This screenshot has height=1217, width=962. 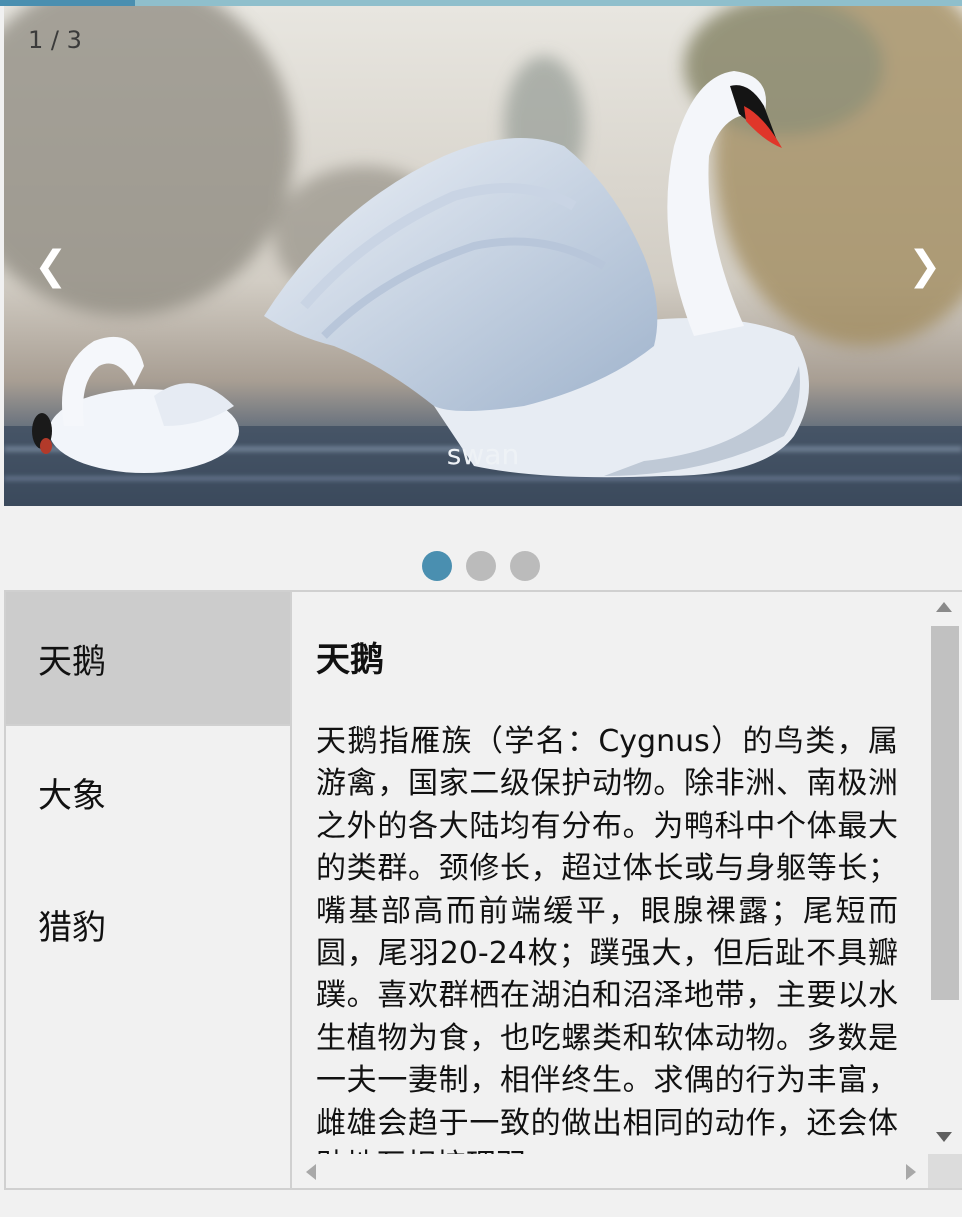 I want to click on slide-dots, so click(x=481, y=567).